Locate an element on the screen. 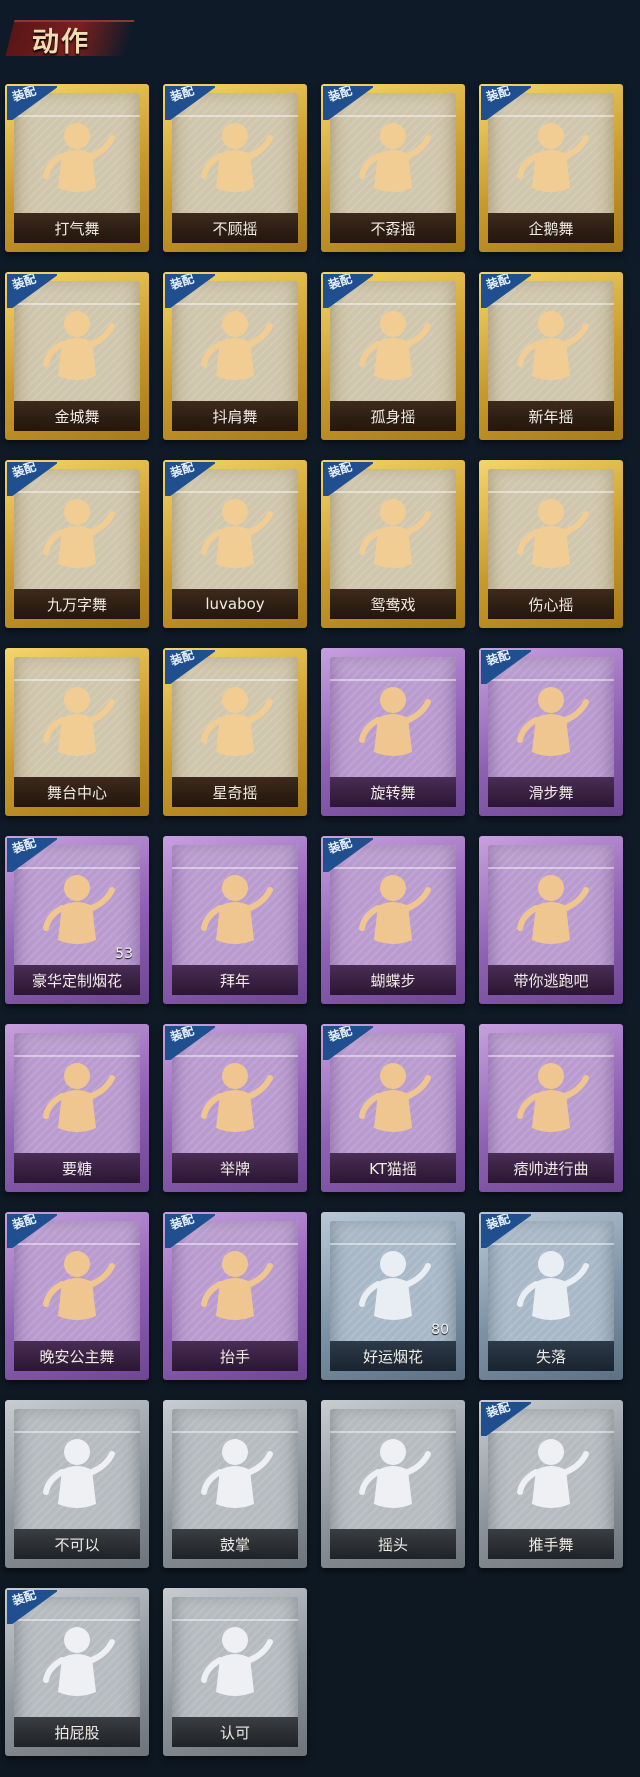 This screenshot has height=1777, width=640. lonely-shake-icon is located at coordinates (393, 350).